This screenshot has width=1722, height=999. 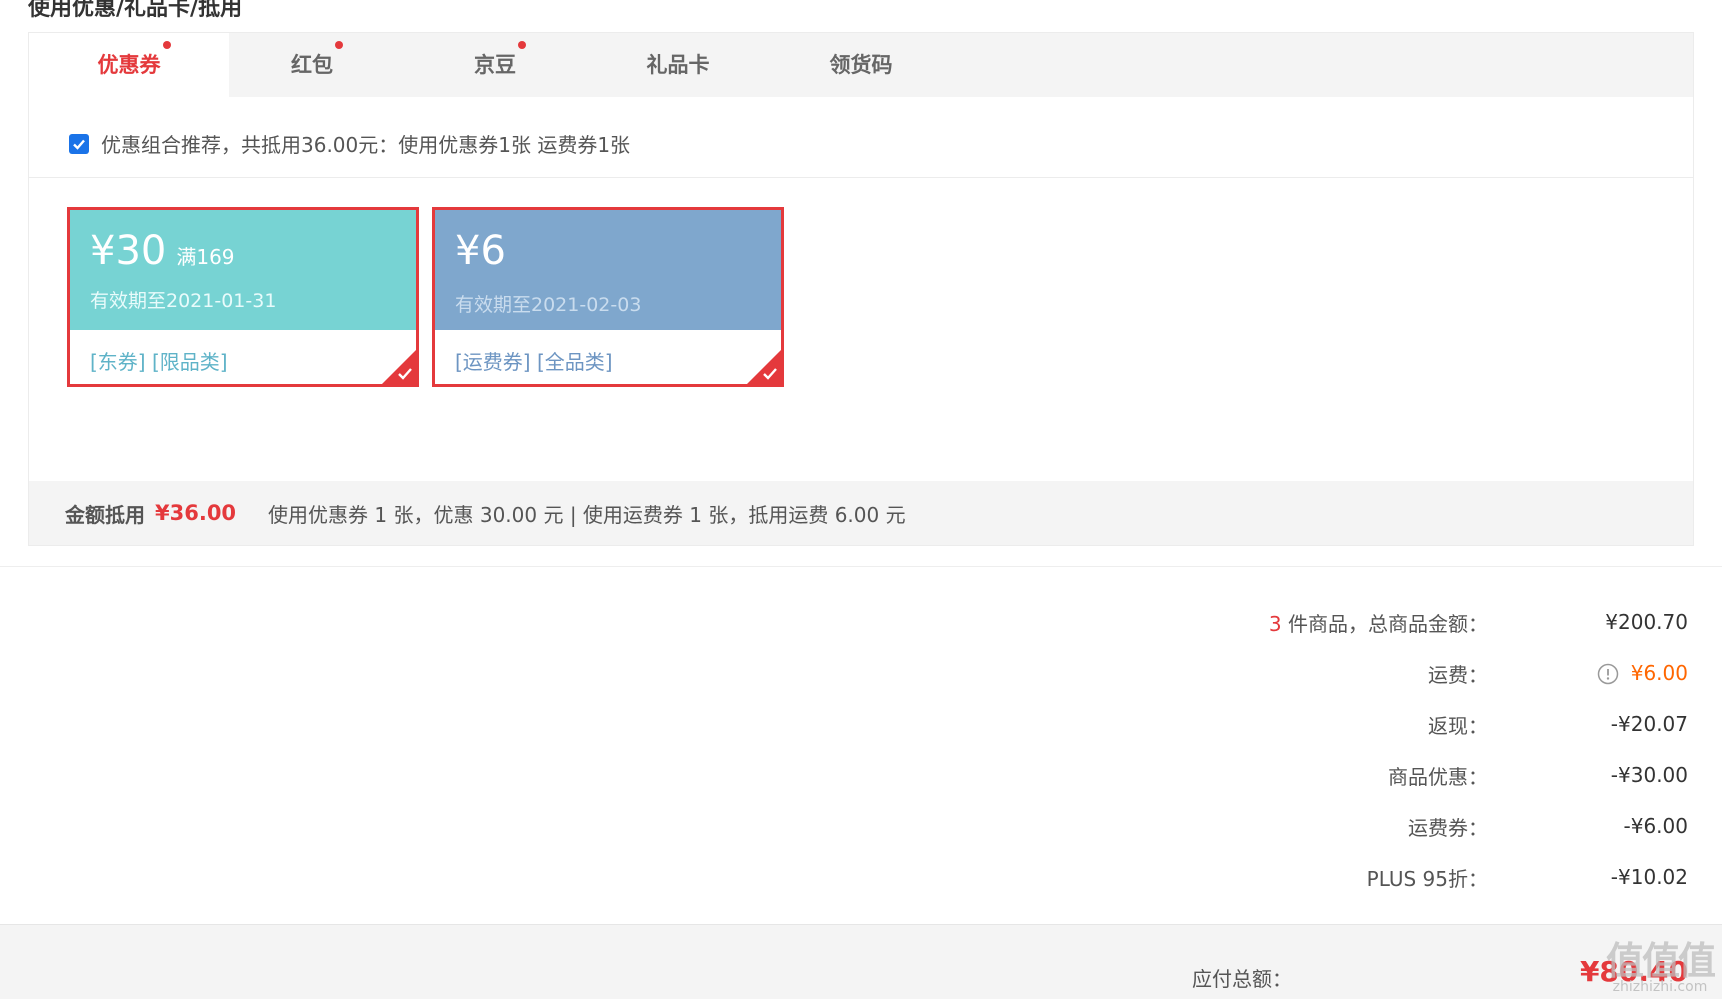 What do you see at coordinates (1608, 674) in the screenshot?
I see `info-icon` at bounding box center [1608, 674].